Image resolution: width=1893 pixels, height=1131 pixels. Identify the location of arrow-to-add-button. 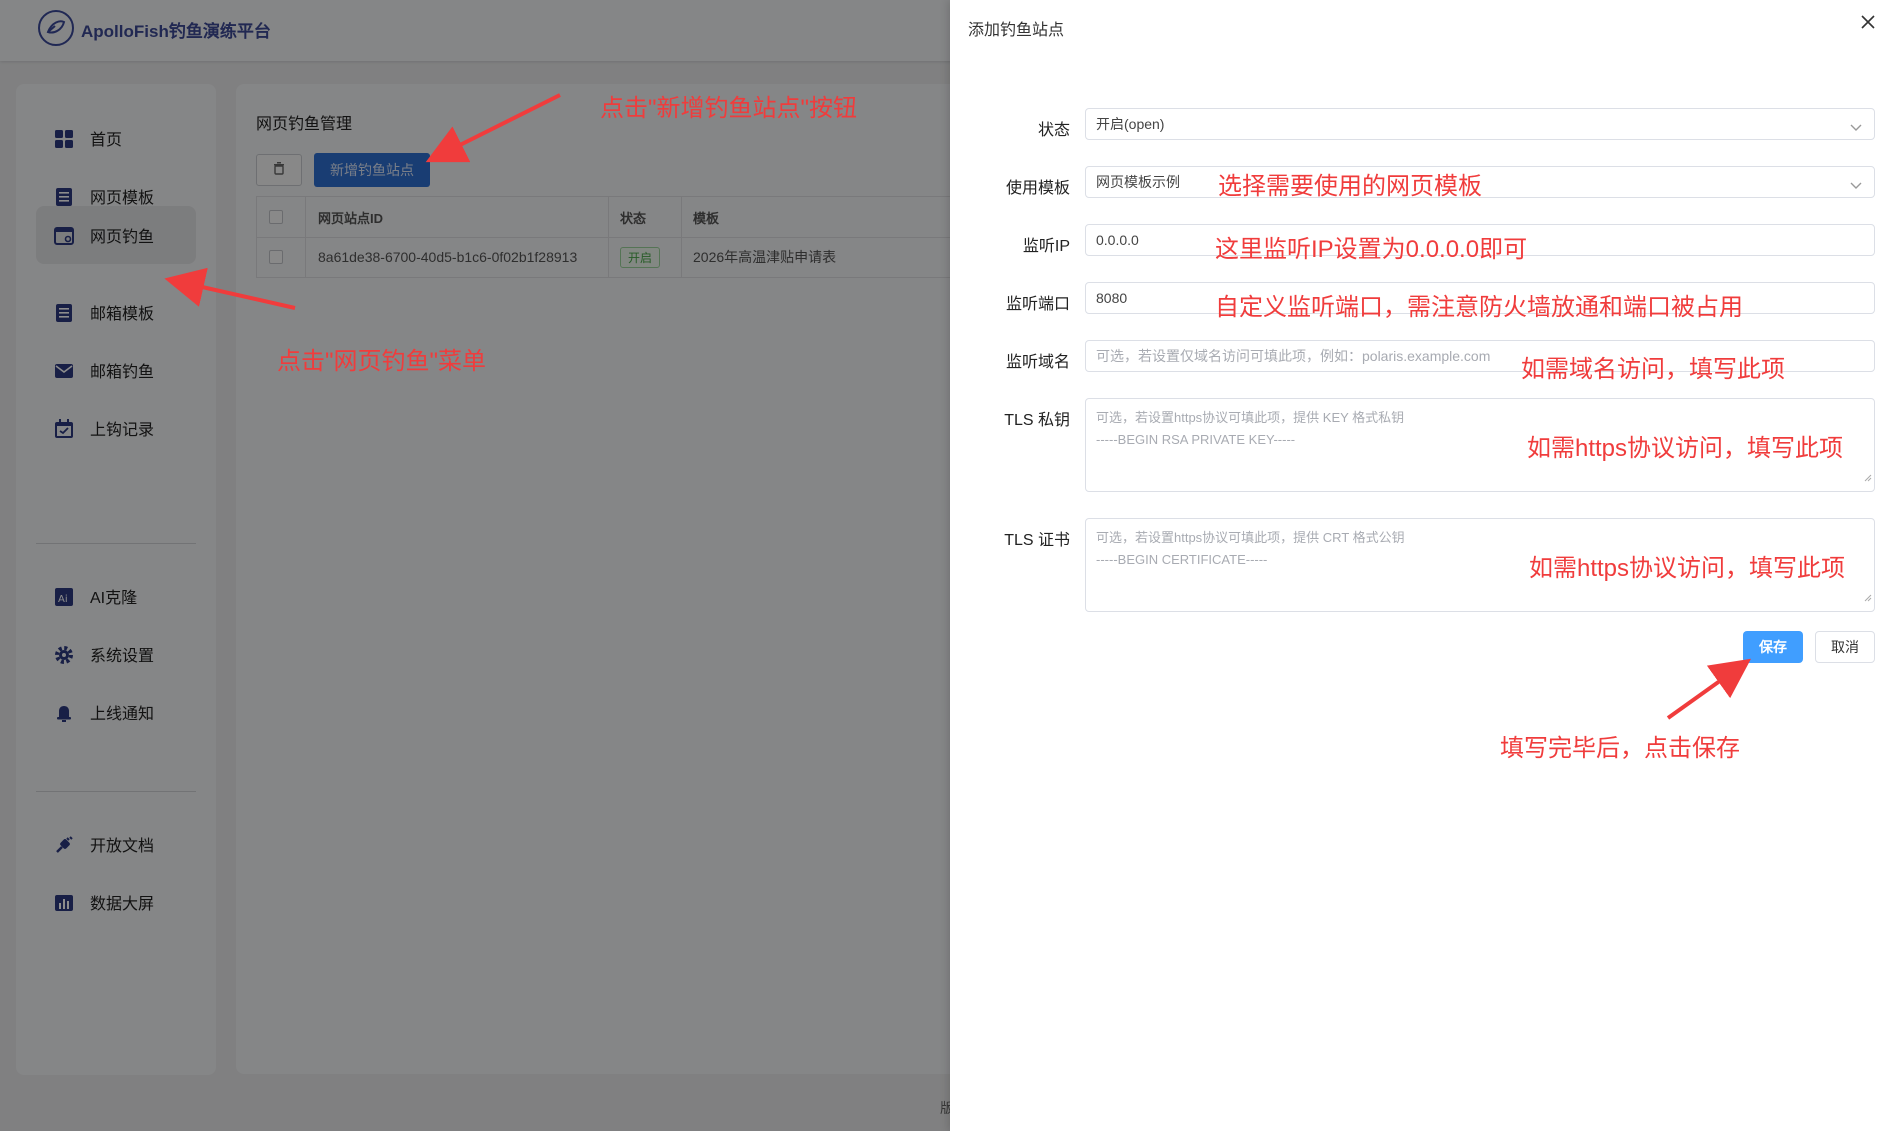
(493, 128).